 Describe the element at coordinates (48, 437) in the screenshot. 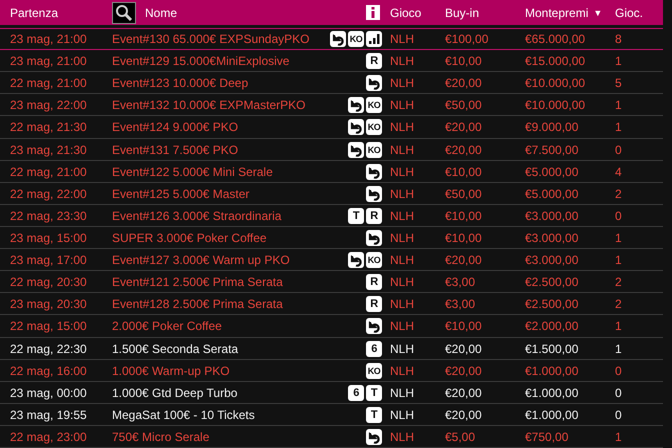

I see `start-time: 22 mag, 23:00` at that location.